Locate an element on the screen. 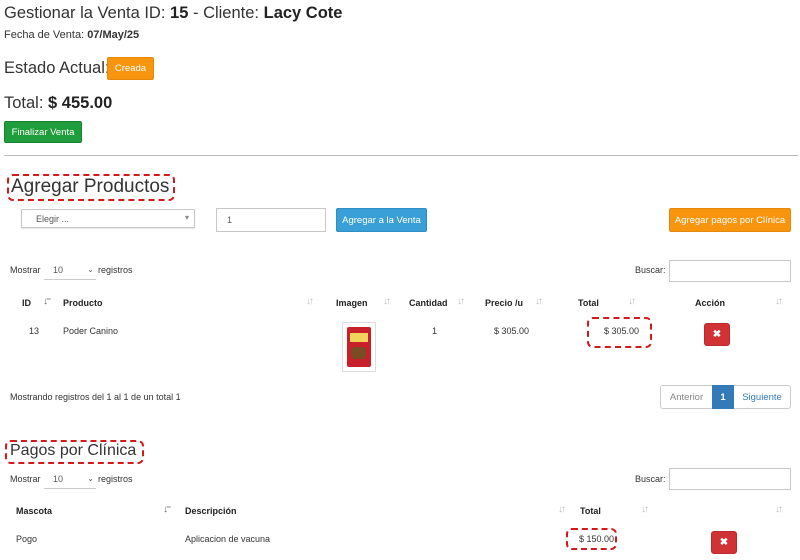 The width and height of the screenshot is (800, 560). row-product: Poder Canino is located at coordinates (91, 331).